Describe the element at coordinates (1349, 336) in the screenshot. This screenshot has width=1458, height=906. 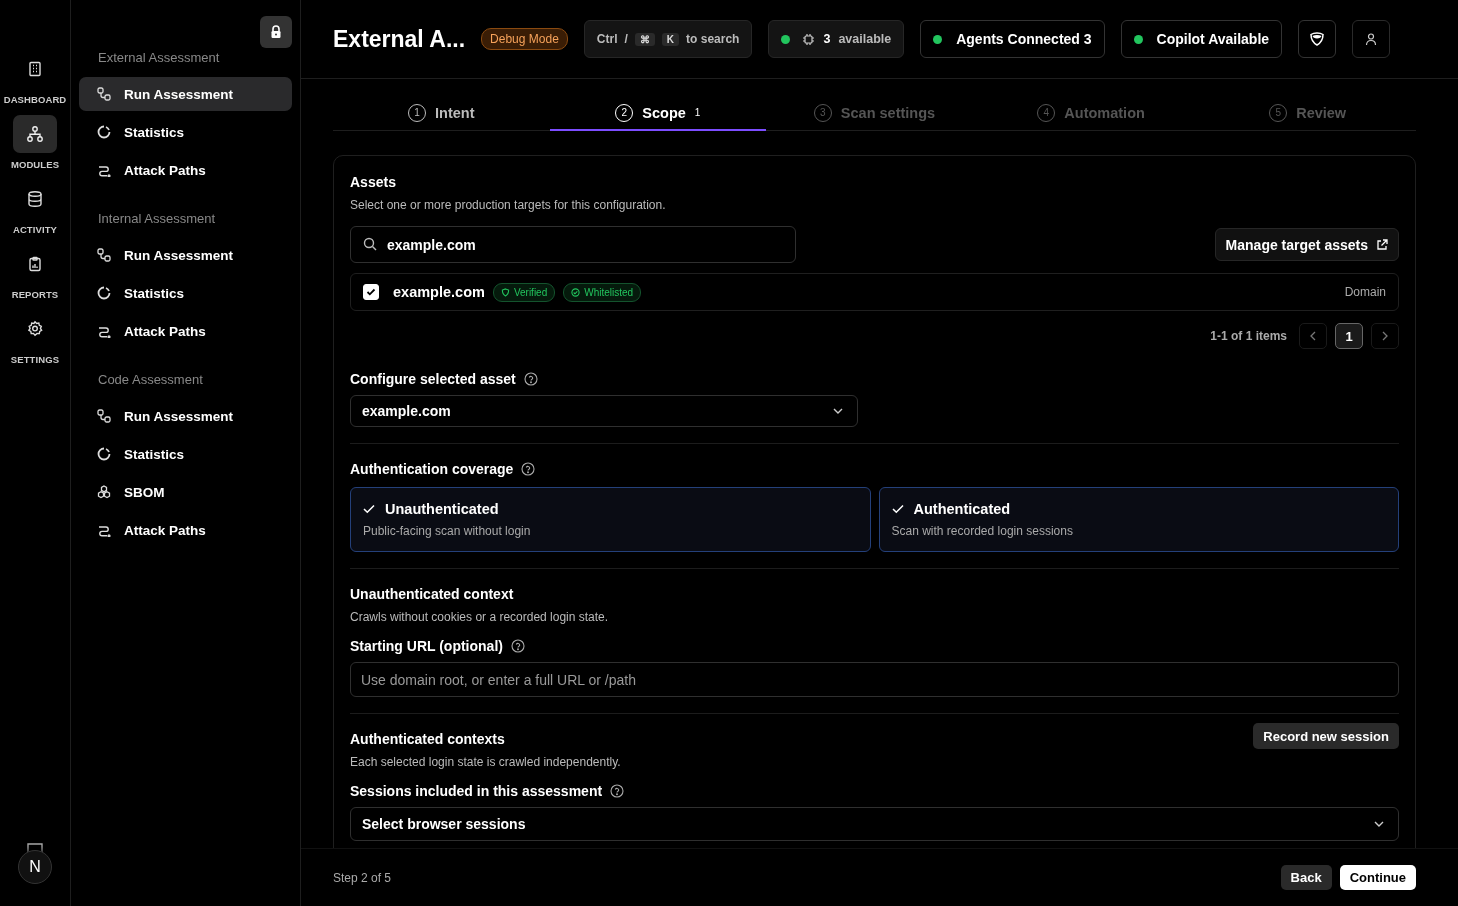
I see `page-button: 1` at that location.